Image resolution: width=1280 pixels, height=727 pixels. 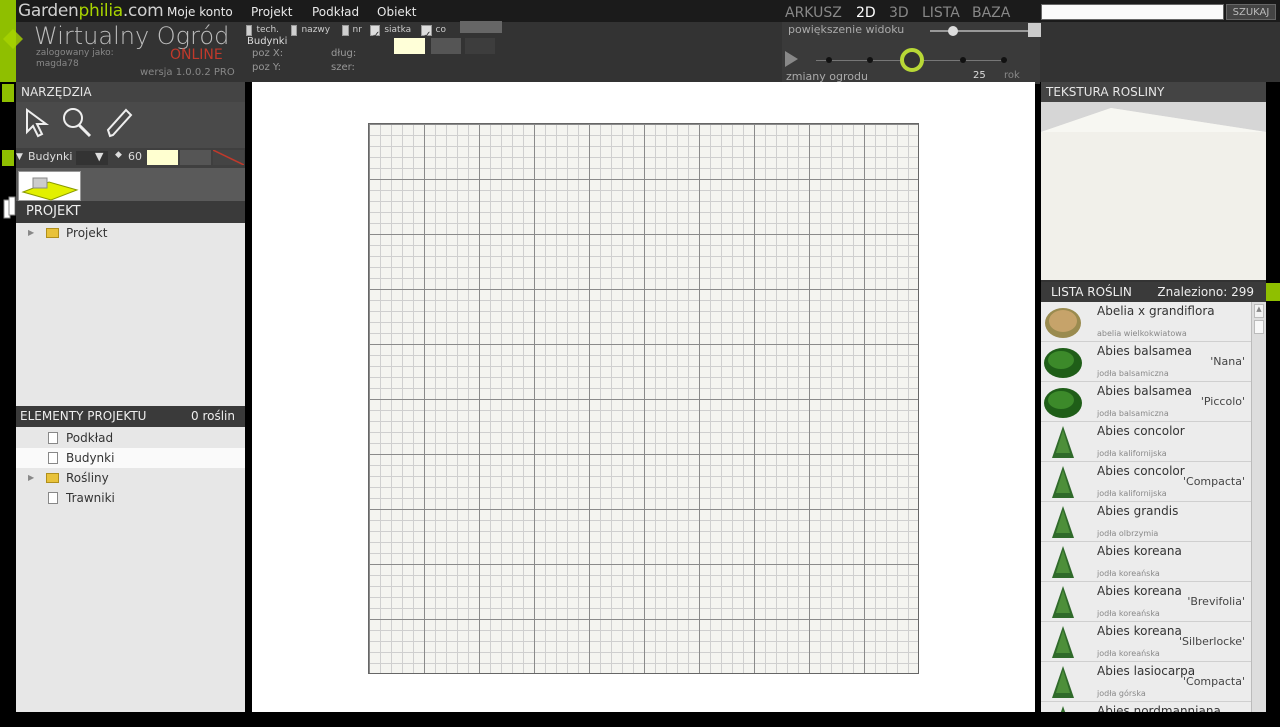 What do you see at coordinates (1214, 681) in the screenshot?
I see `plant-variety: 'Compacta'` at bounding box center [1214, 681].